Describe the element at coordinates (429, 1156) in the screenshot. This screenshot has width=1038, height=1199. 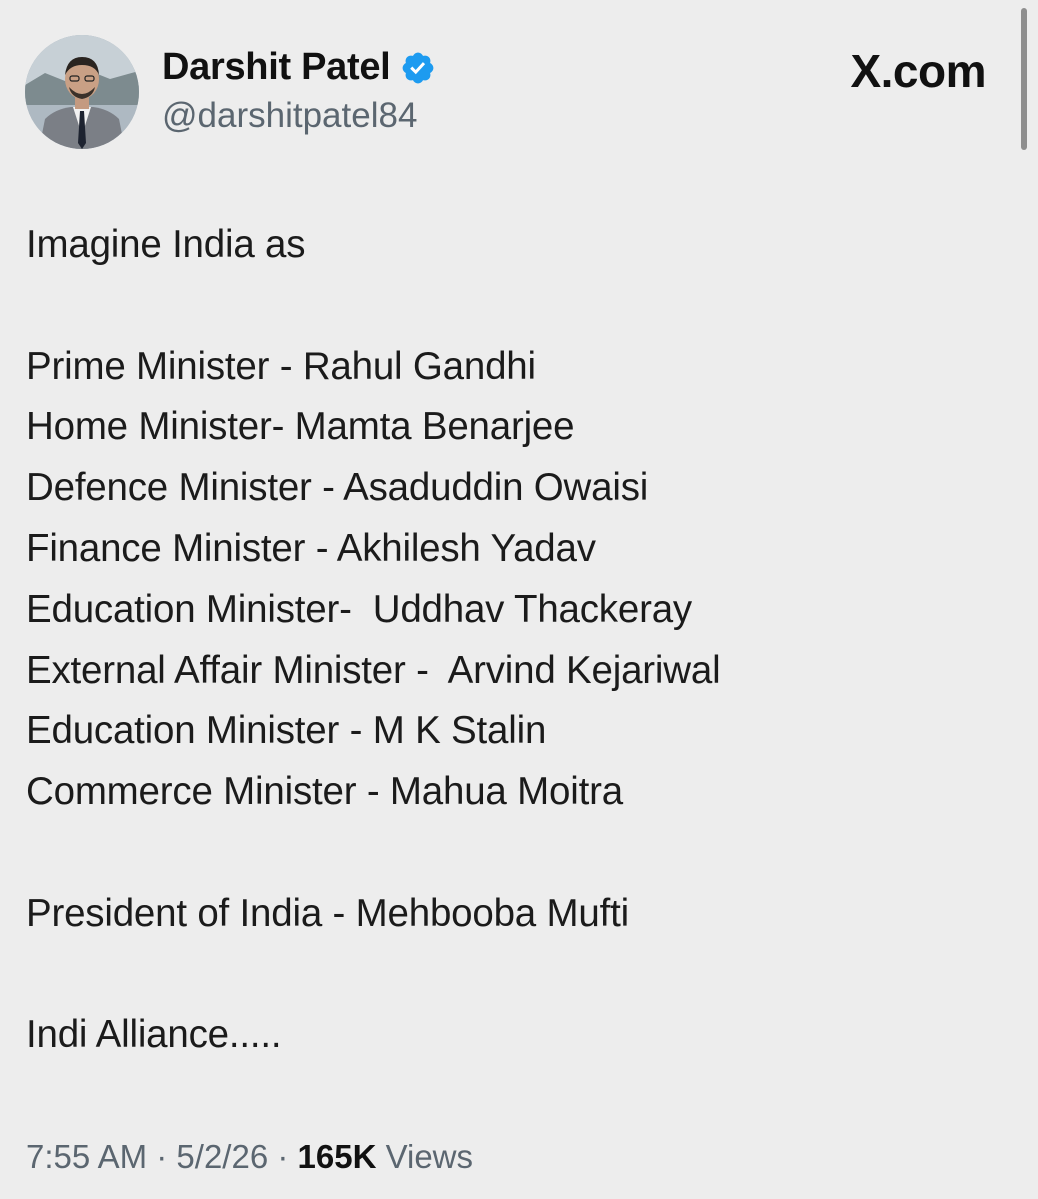
I see `views-label: Views` at that location.